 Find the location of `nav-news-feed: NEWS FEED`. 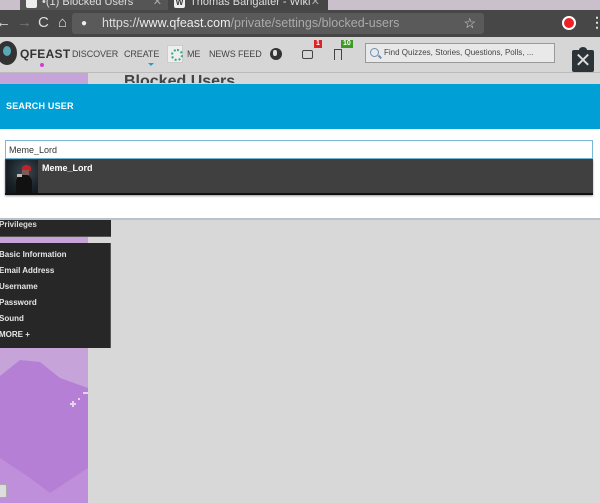

nav-news-feed: NEWS FEED is located at coordinates (235, 54).